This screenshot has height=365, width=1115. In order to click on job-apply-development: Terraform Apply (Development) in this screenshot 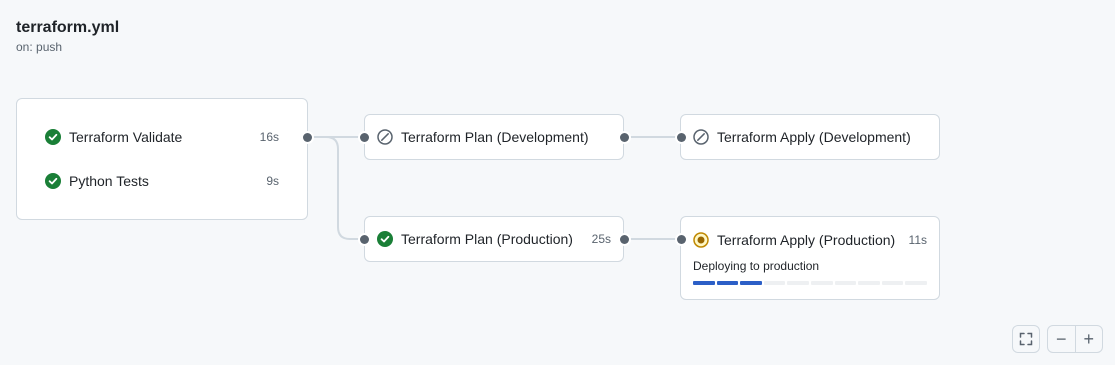, I will do `click(810, 137)`.